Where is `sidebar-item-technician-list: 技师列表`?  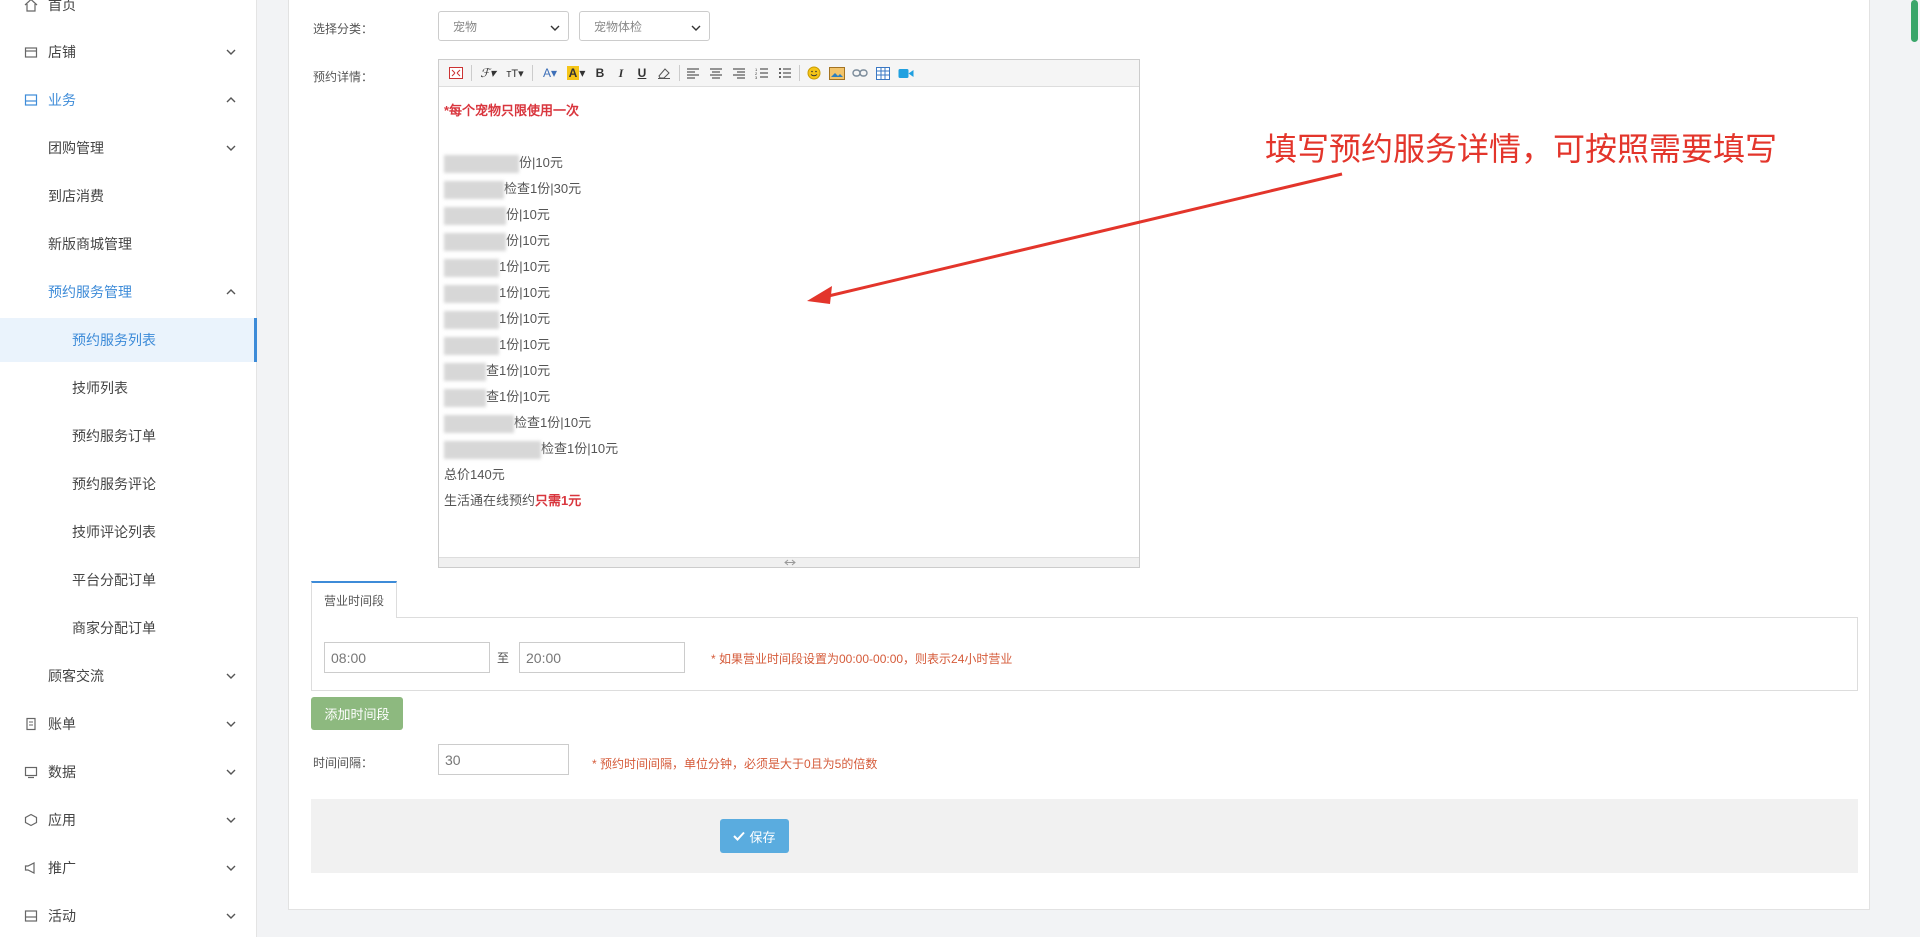
sidebar-item-technician-list: 技师列表 is located at coordinates (128, 388).